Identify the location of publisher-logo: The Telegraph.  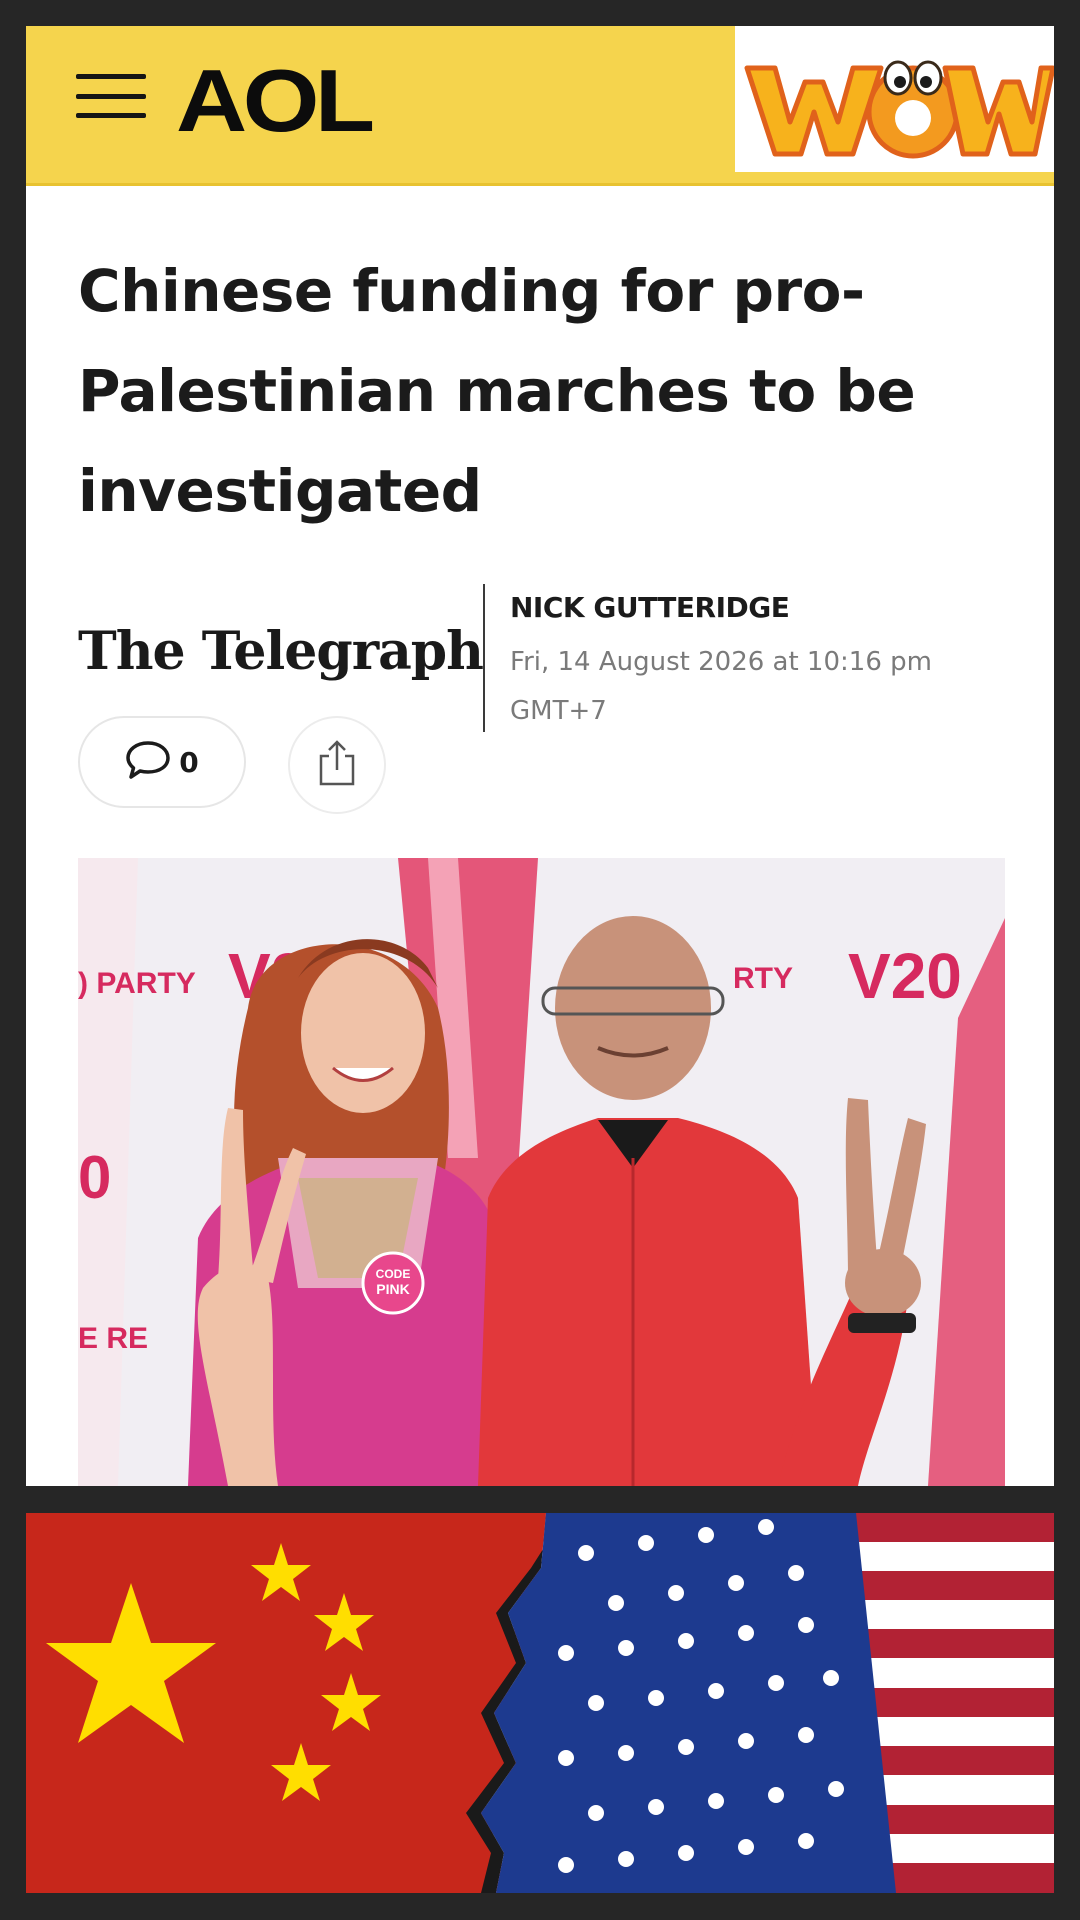
(281, 651).